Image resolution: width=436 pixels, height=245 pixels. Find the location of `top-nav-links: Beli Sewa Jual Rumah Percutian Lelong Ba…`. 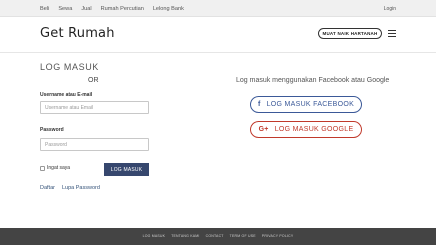

top-nav-links: Beli Sewa Jual Rumah Percutian Lelong Ba… is located at coordinates (116, 8).